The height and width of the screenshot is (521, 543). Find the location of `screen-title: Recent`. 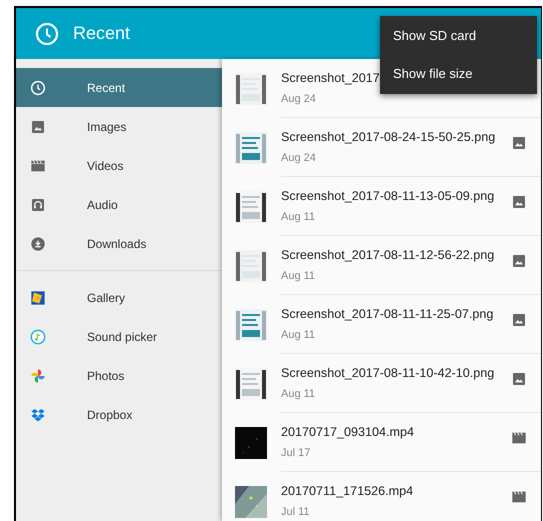

screen-title: Recent is located at coordinates (101, 33).